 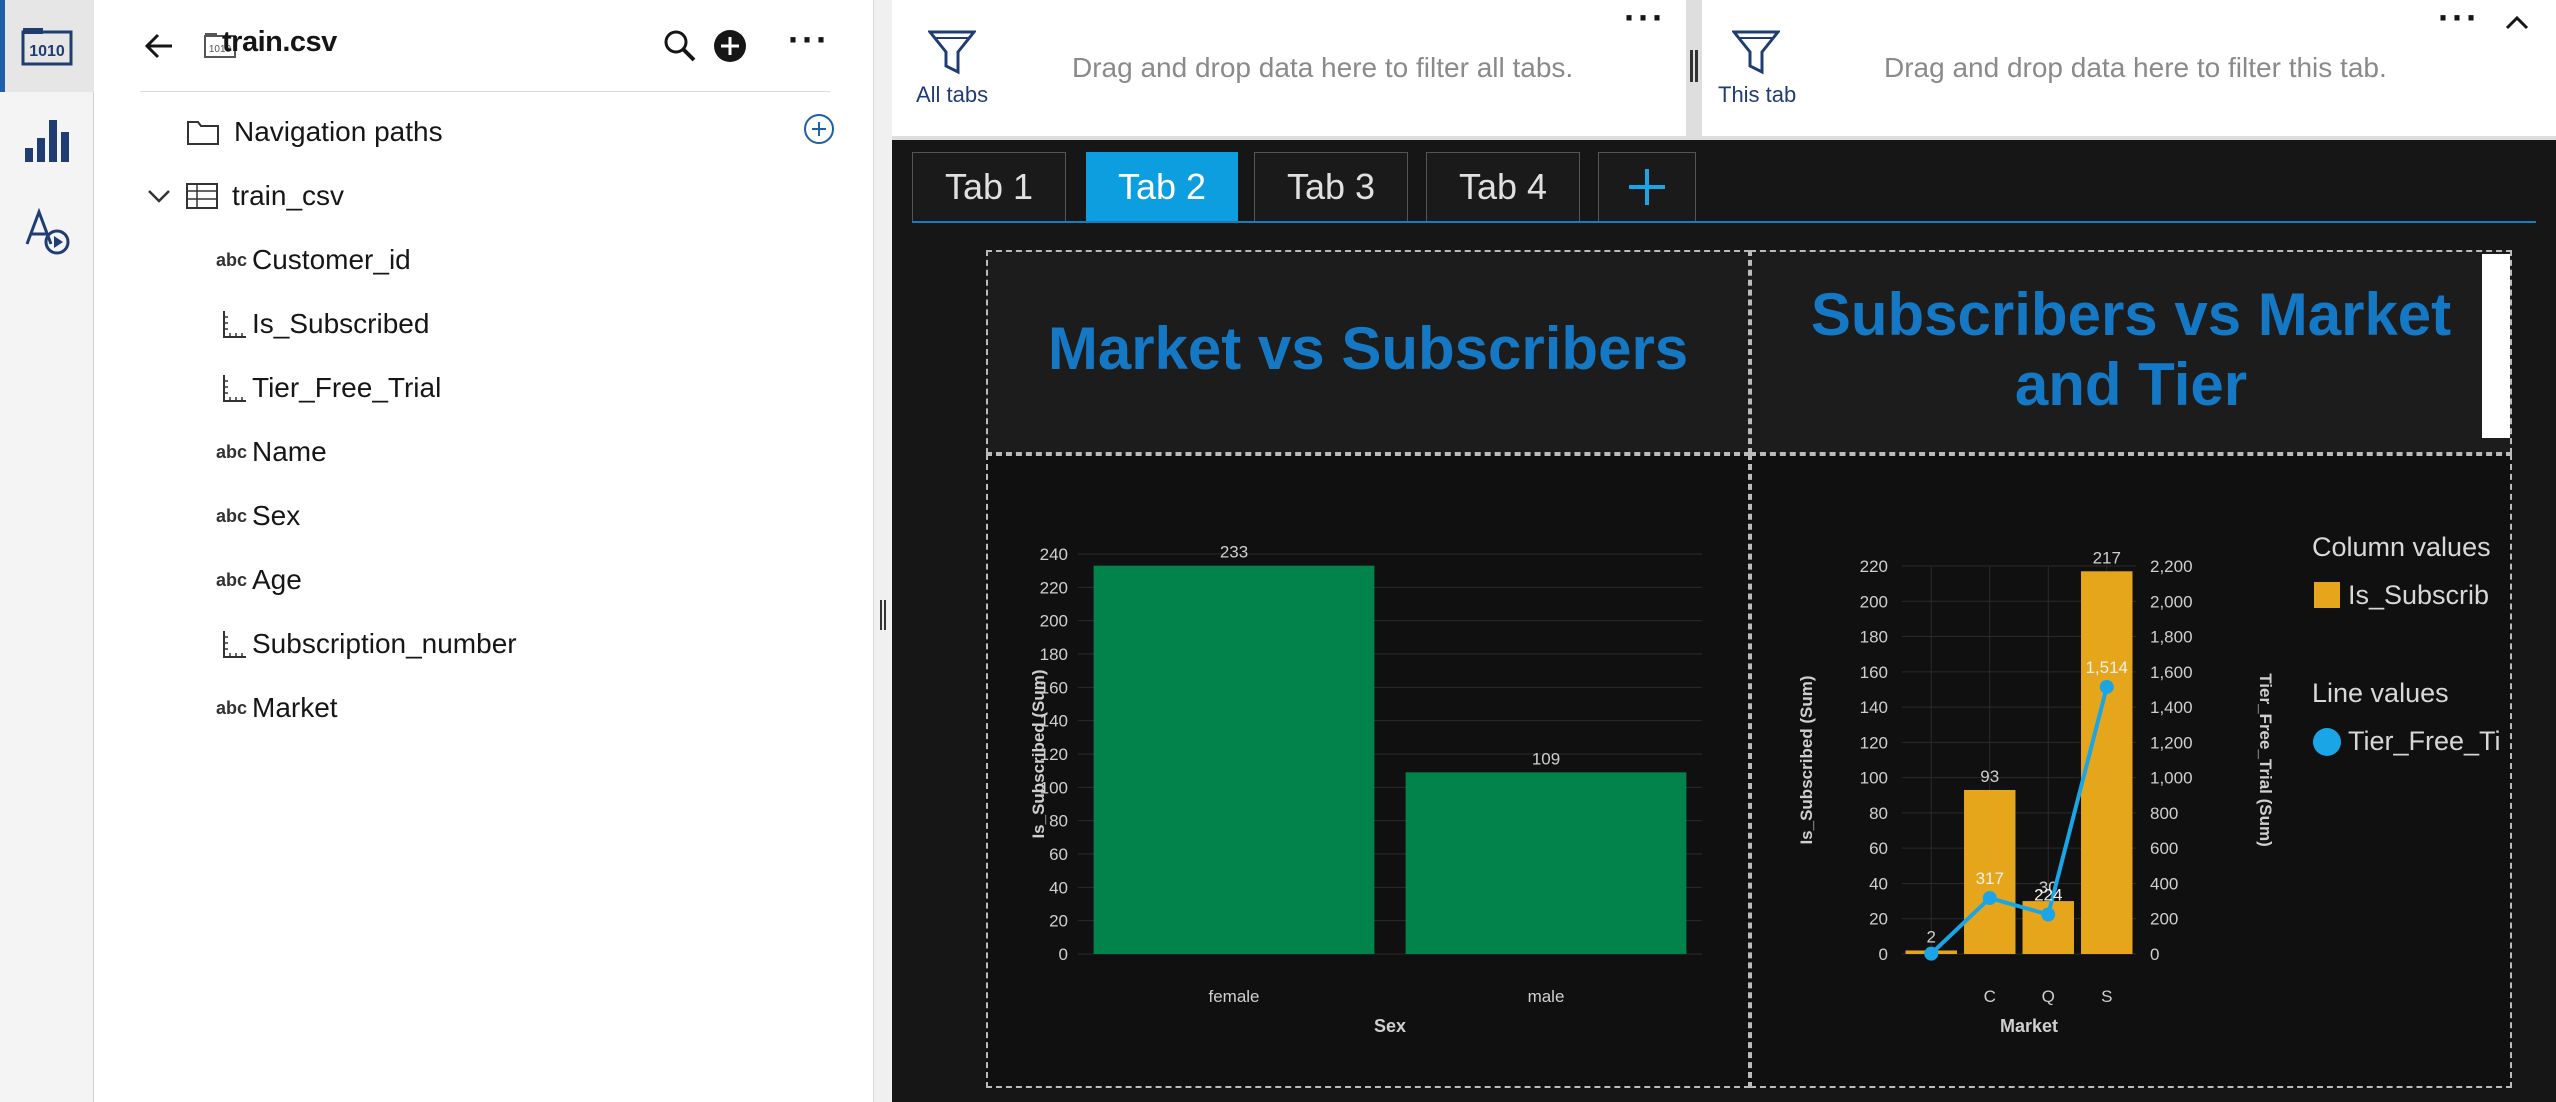 I want to click on rail-assistant-button, so click(x=47, y=230).